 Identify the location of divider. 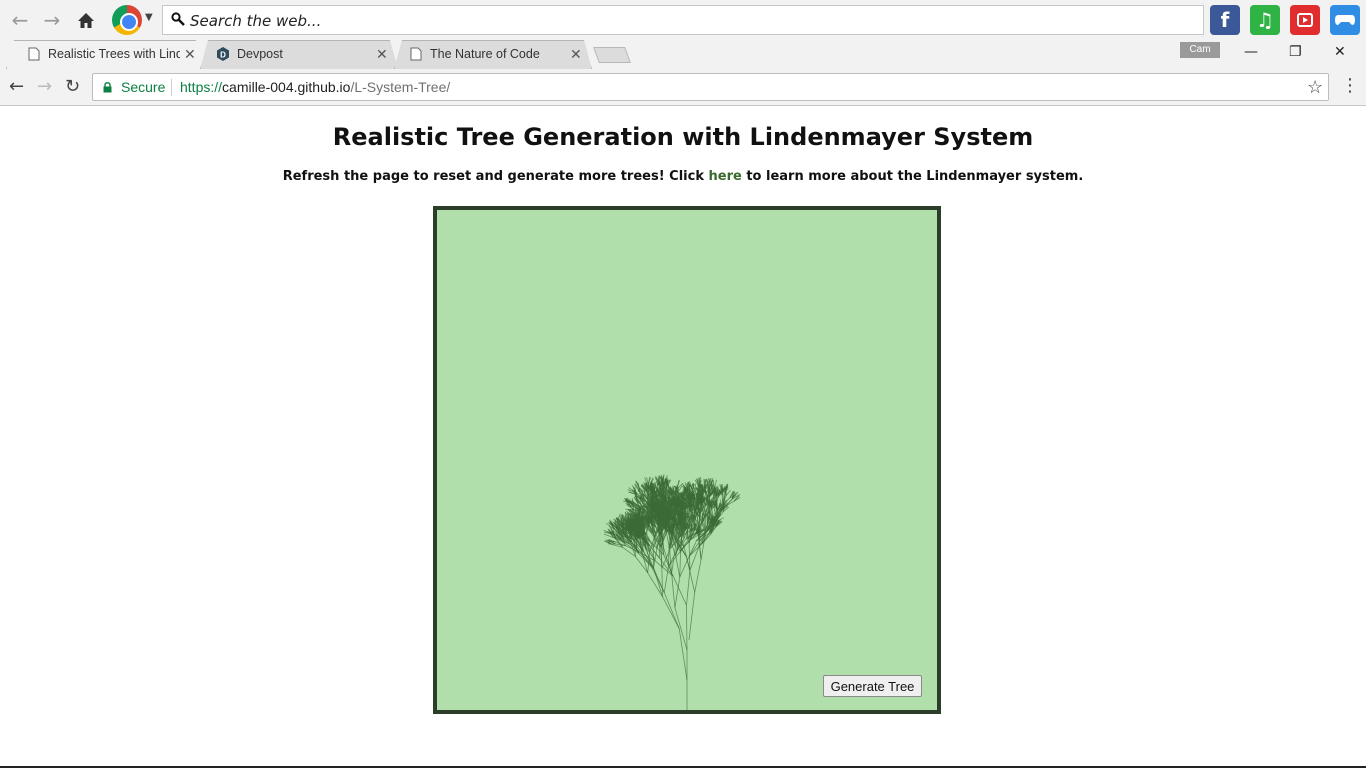
(171, 87).